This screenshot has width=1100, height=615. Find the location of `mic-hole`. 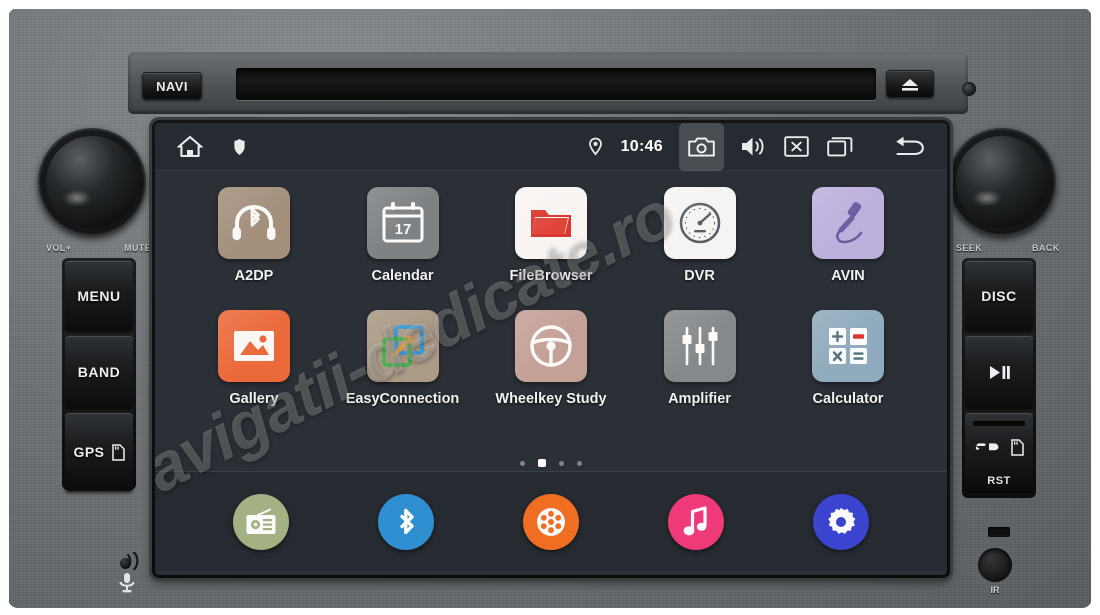

mic-hole is located at coordinates (125, 563).